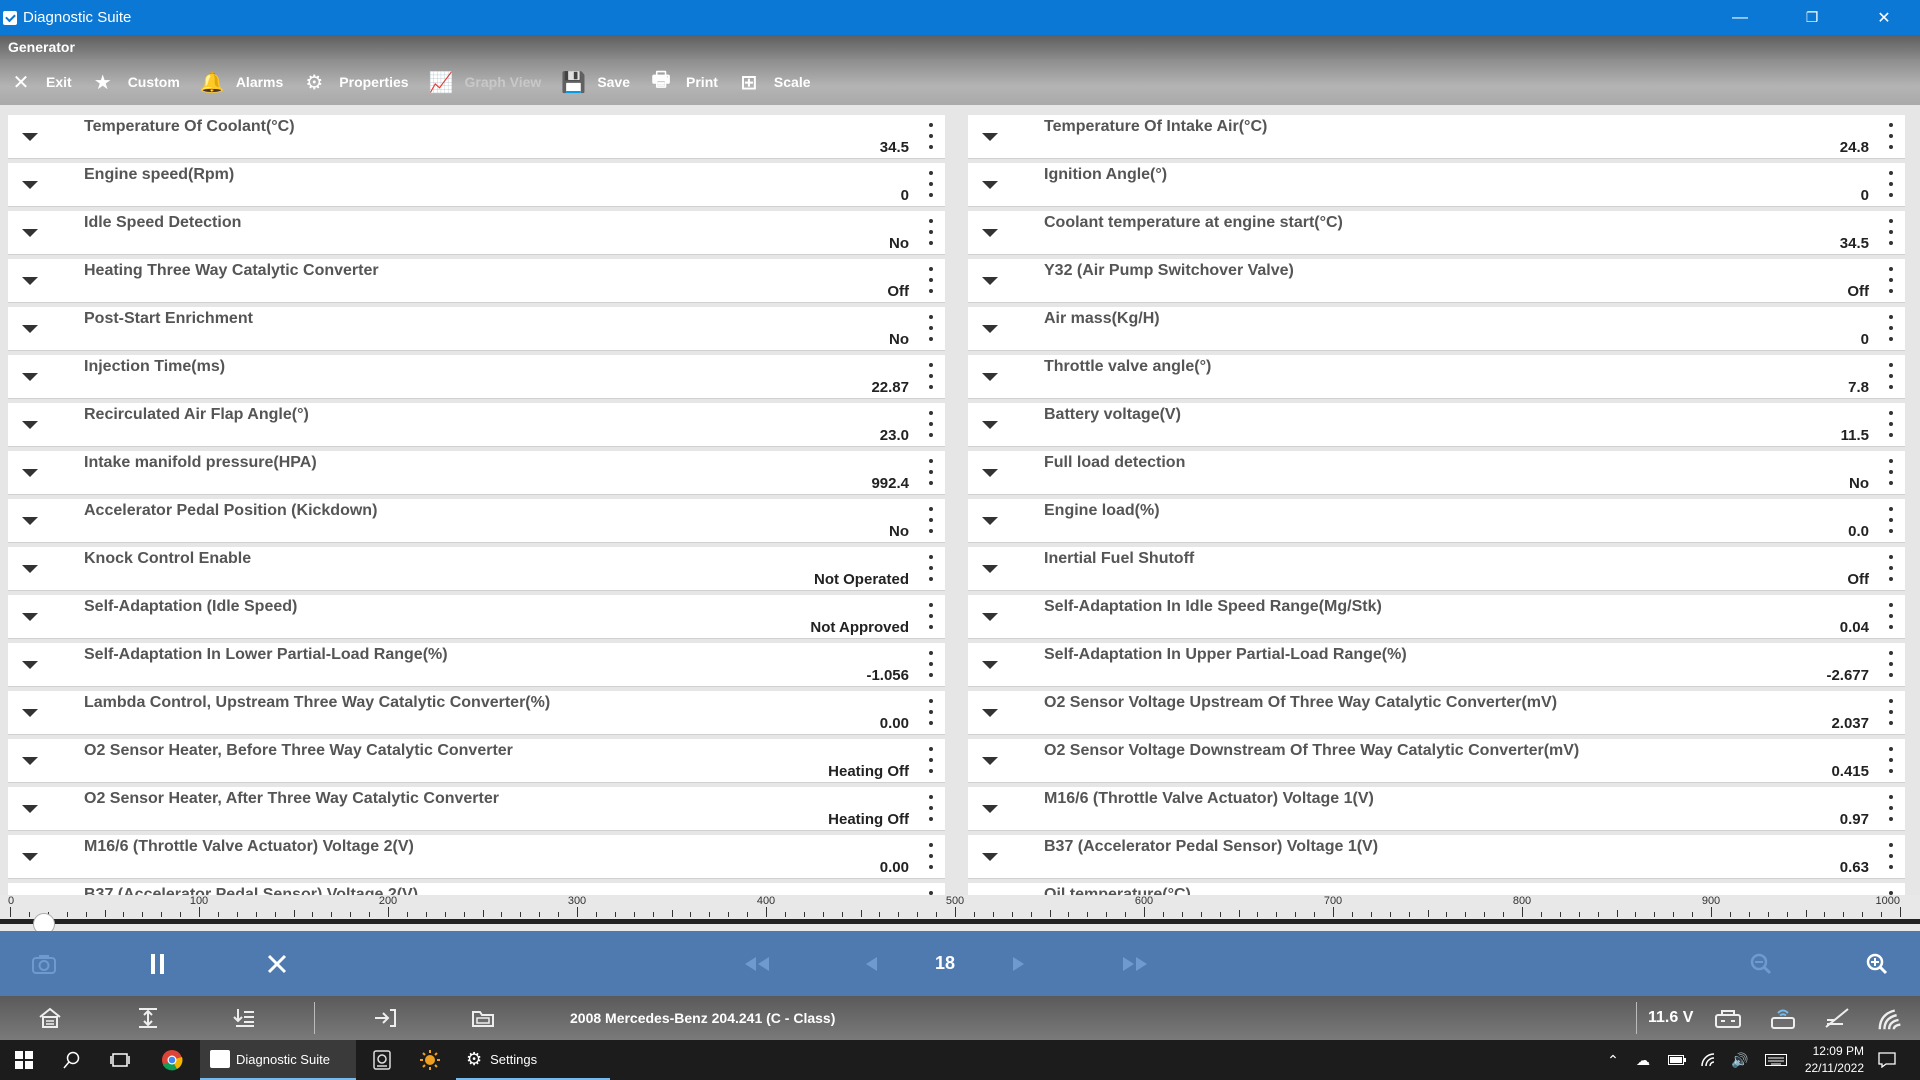 This screenshot has height=1080, width=1920. I want to click on keyboard-icon, so click(1776, 1060).